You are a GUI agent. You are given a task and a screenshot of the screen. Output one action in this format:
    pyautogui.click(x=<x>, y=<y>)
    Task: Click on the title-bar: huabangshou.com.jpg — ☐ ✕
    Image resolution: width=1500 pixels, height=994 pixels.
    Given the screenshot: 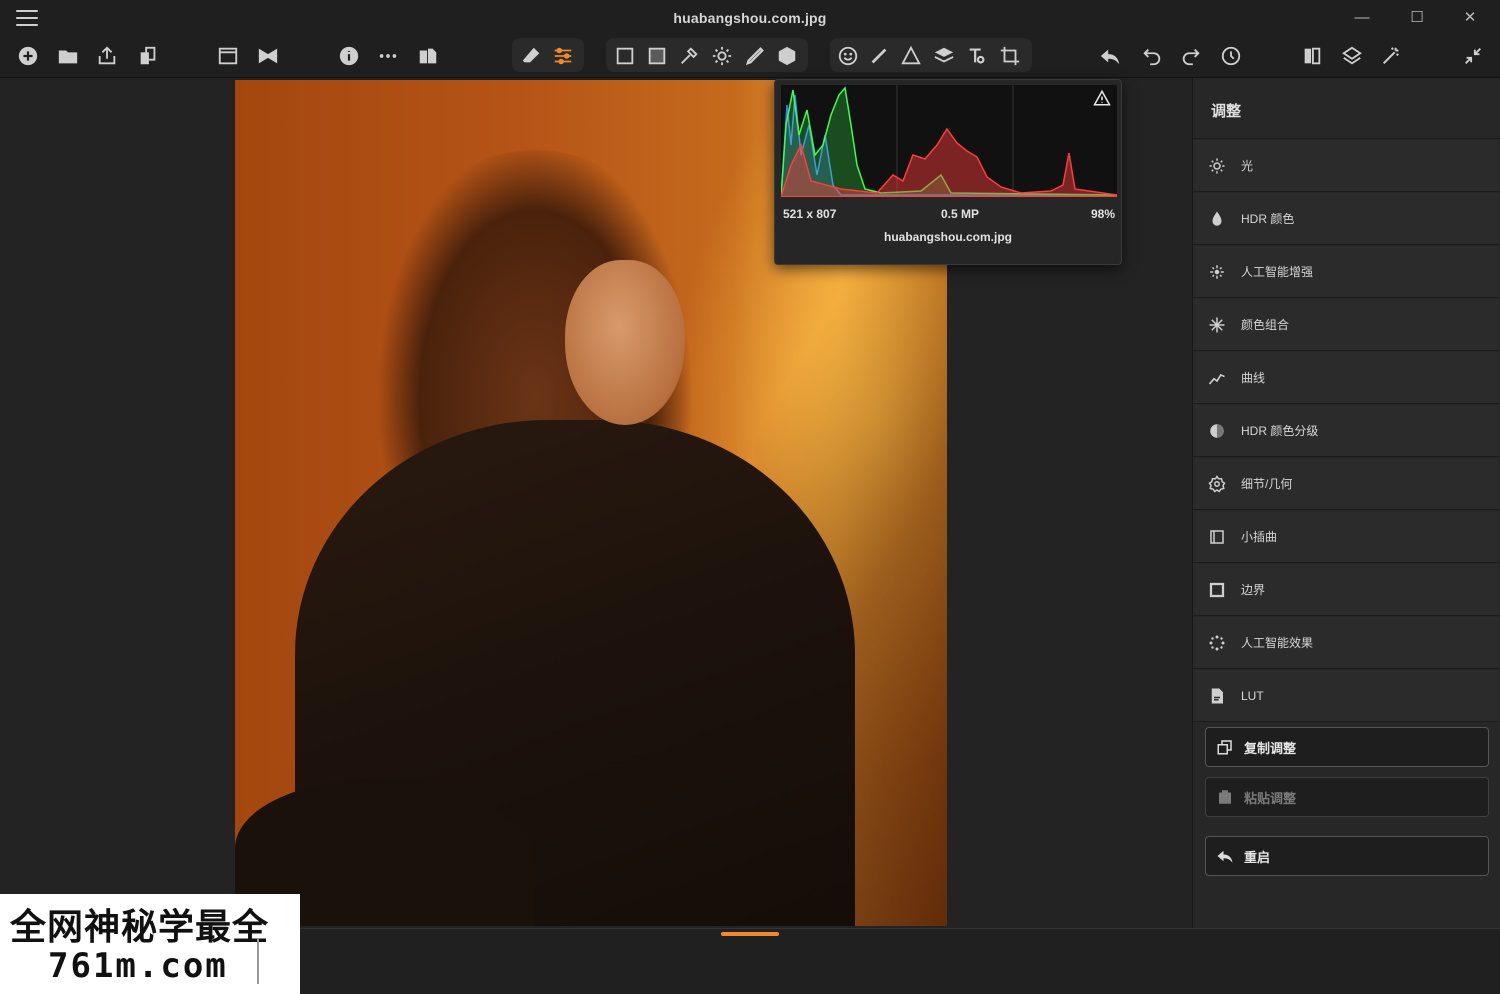 What is the action you would take?
    pyautogui.click(x=750, y=18)
    